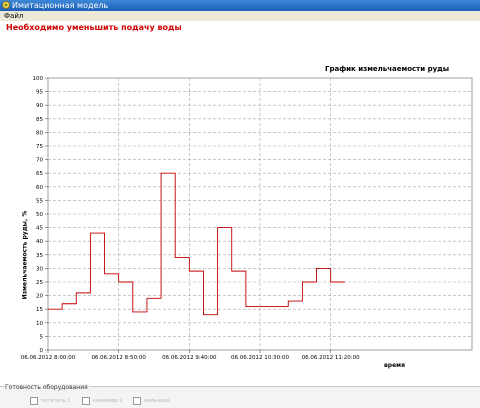 This screenshot has height=408, width=480. What do you see at coordinates (39, 283) in the screenshot?
I see `y-tick-label: 25` at bounding box center [39, 283].